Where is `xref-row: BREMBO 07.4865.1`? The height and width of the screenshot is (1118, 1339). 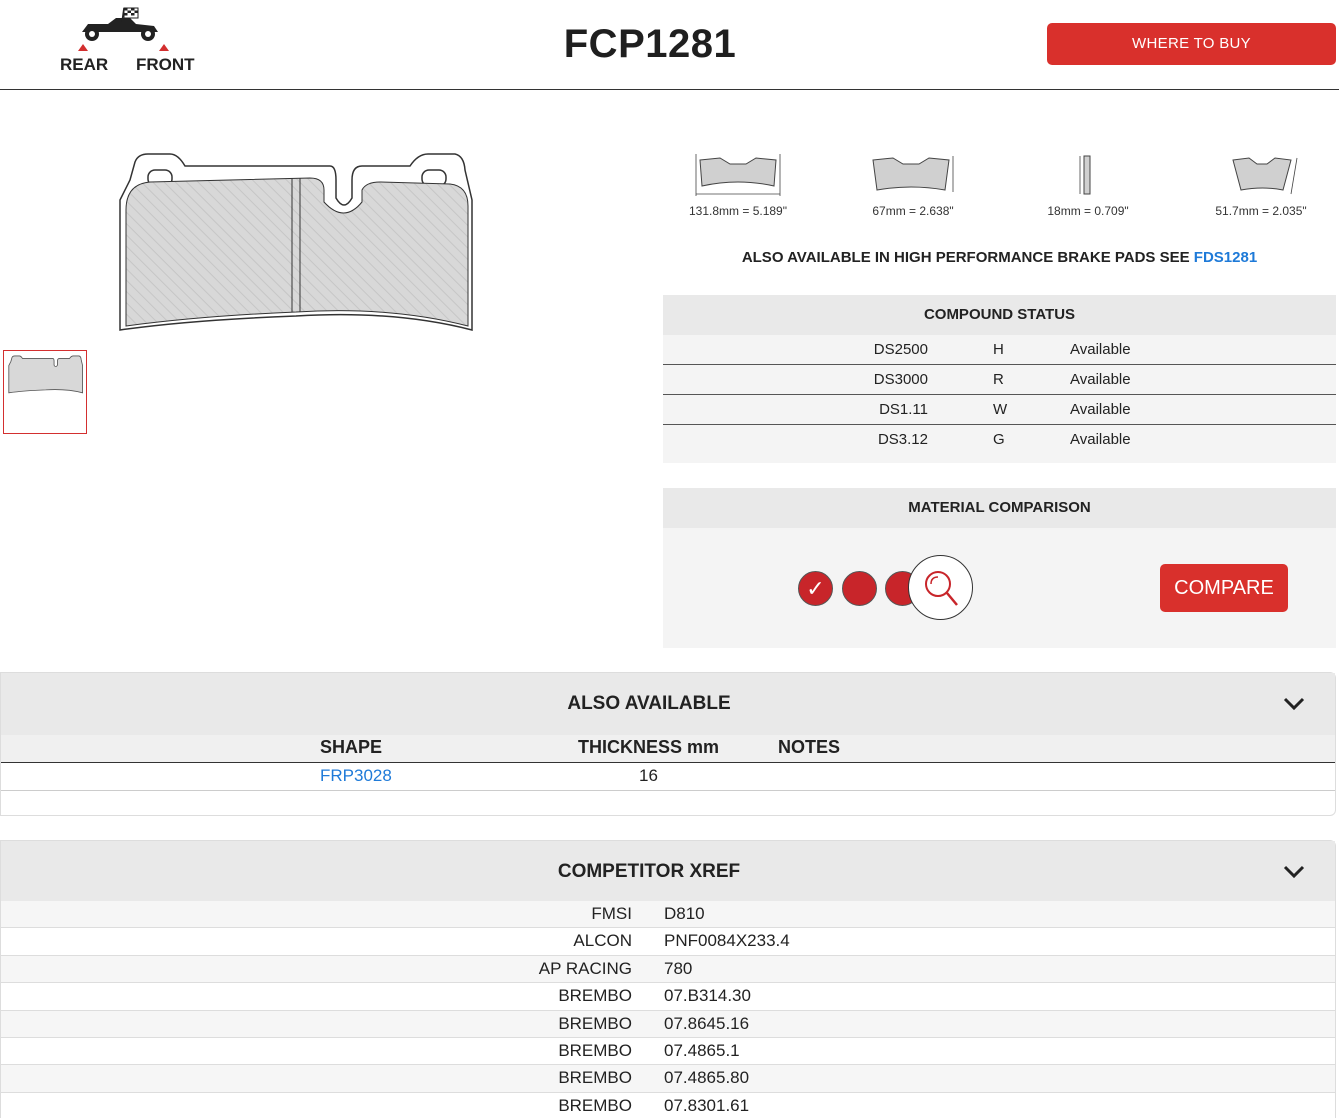
xref-row: BREMBO 07.4865.1 is located at coordinates (668, 1052).